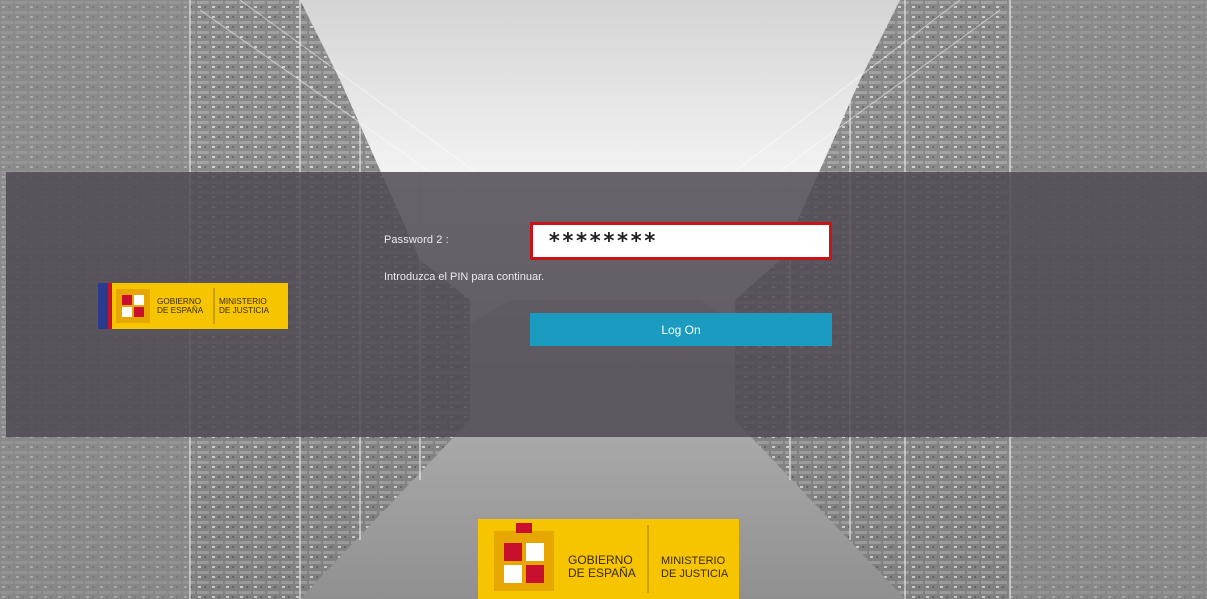 The image size is (1207, 599). Describe the element at coordinates (244, 310) in the screenshot. I see `logo-text-justicia: DE JUSTICIA` at that location.